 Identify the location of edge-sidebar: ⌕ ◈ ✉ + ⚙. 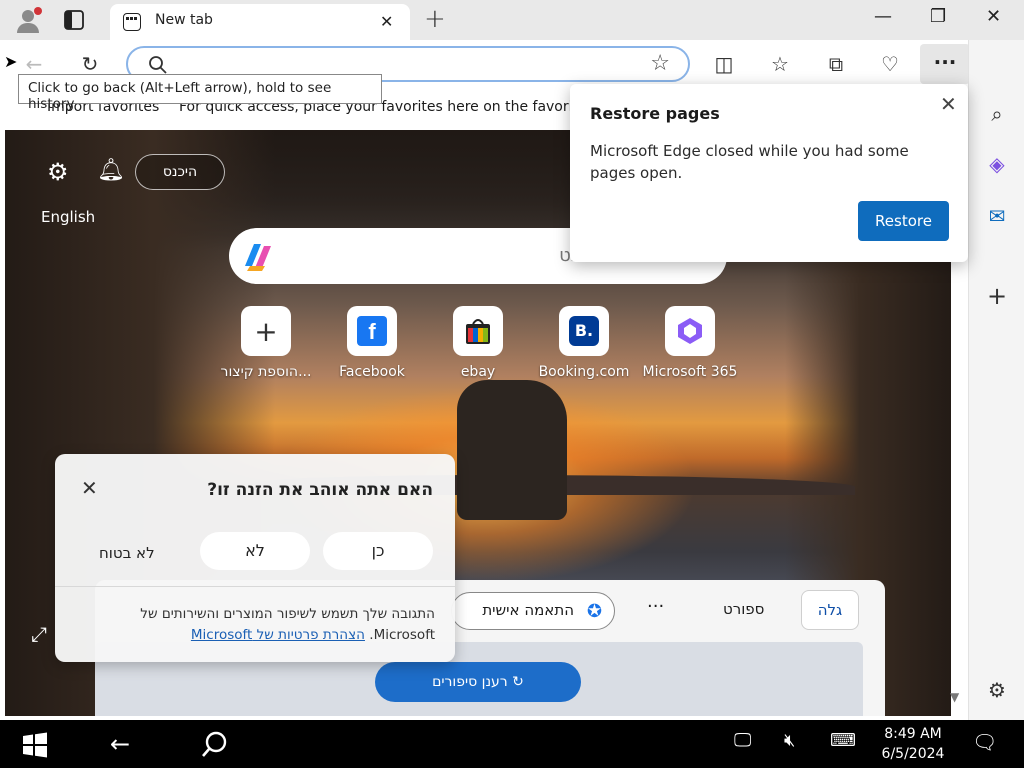
(996, 380).